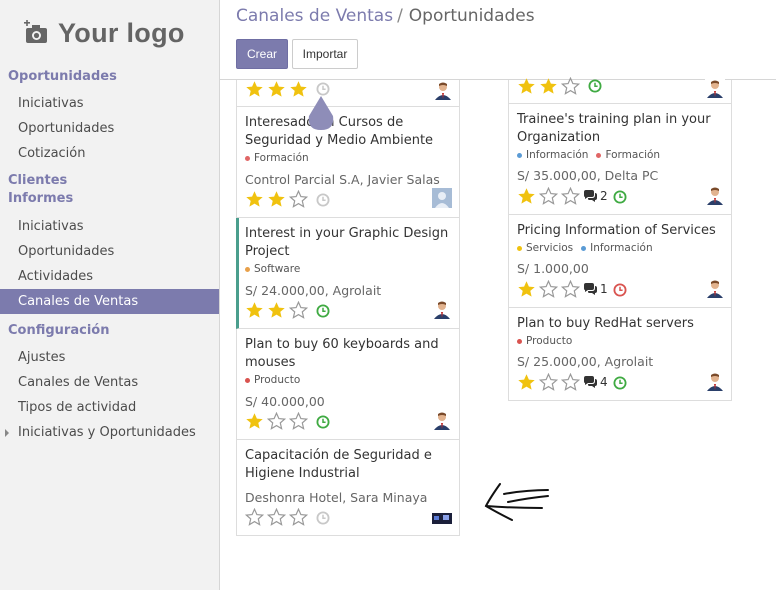  What do you see at coordinates (336, 497) in the screenshot?
I see `card-subtitle: Deshonra Hotel, Sara Minaya` at bounding box center [336, 497].